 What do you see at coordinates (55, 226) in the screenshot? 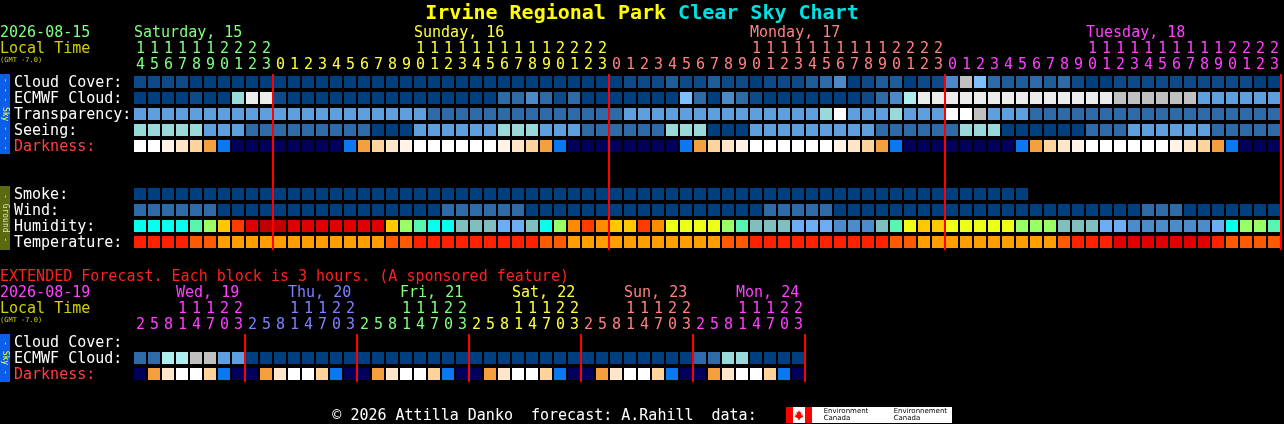
I see `row-label: Humidity:` at bounding box center [55, 226].